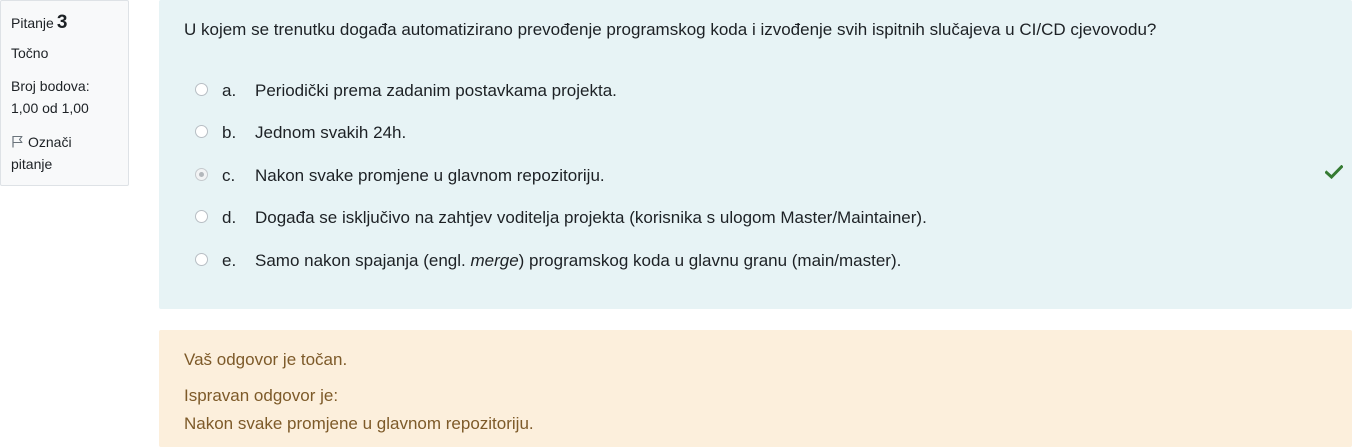 The image size is (1352, 447). What do you see at coordinates (201, 89) in the screenshot?
I see `radio-a` at bounding box center [201, 89].